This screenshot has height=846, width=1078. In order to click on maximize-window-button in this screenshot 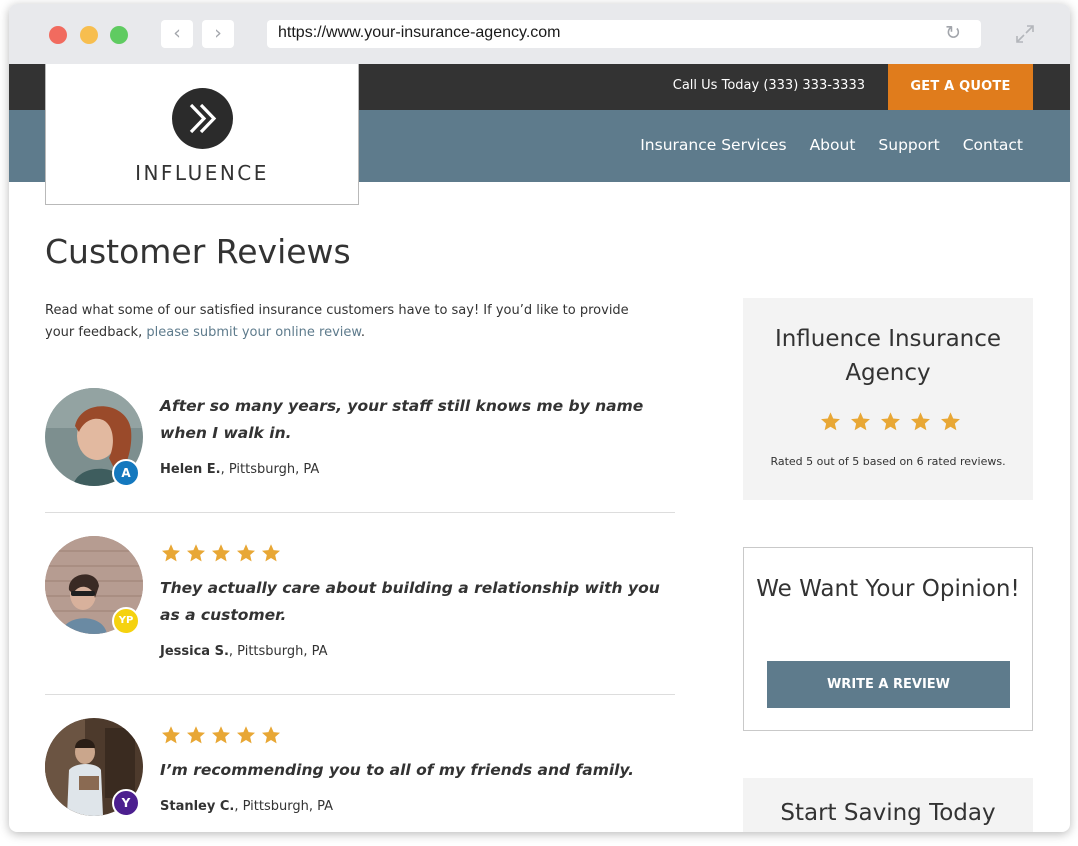, I will do `click(119, 35)`.